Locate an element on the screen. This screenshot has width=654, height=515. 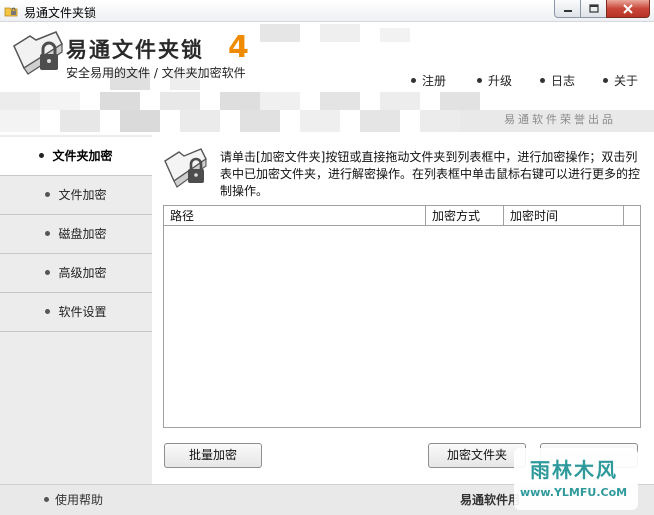
help-label: 使用帮助 is located at coordinates (79, 500).